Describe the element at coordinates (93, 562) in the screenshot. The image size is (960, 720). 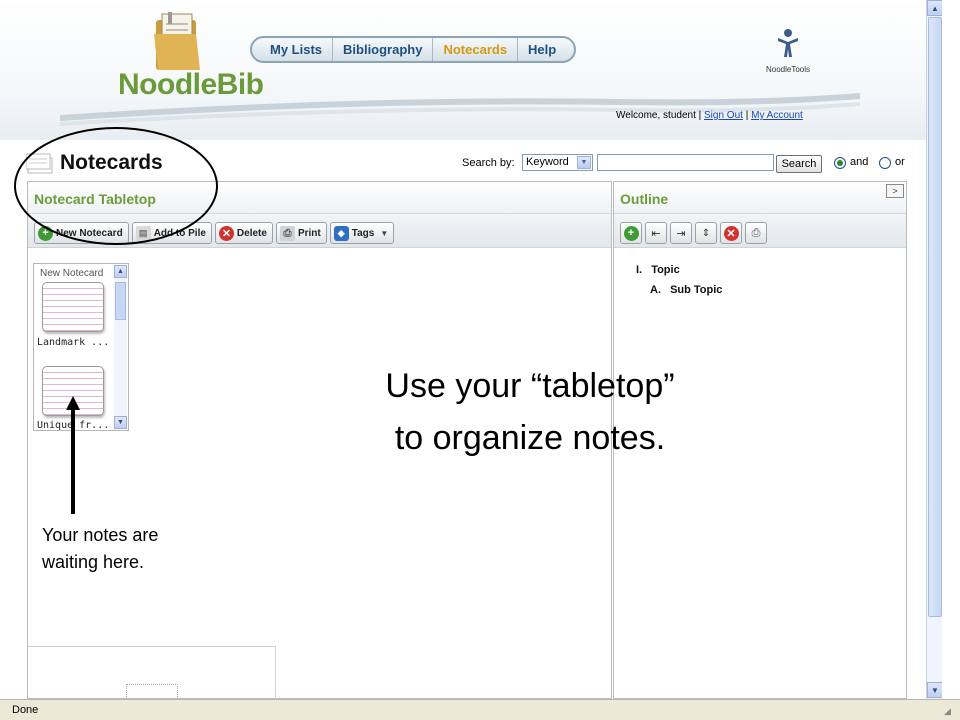
I see `notes-annotation-line2: waiting here.` at that location.